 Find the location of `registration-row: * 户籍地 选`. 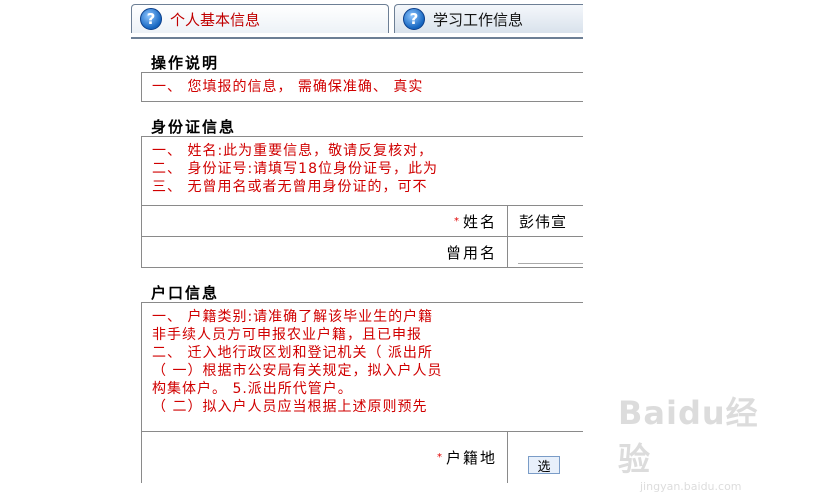

registration-row: * 户籍地 选 is located at coordinates (362, 457).